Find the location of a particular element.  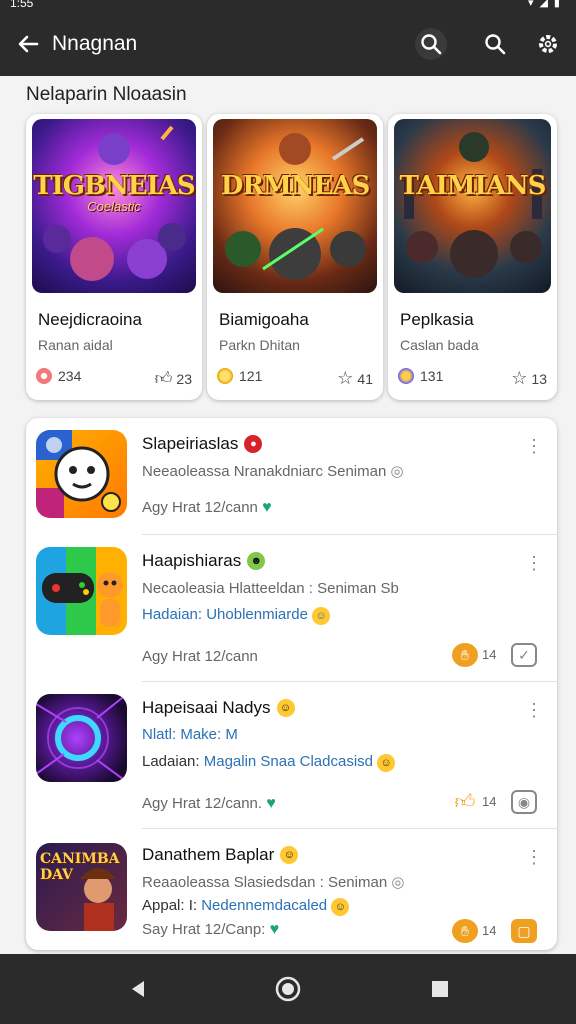

star-count: 41 is located at coordinates (365, 378).